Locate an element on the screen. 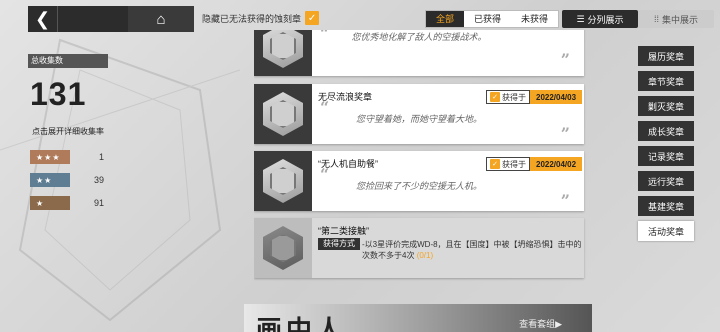  three-star-count: 1 is located at coordinates (101, 157).